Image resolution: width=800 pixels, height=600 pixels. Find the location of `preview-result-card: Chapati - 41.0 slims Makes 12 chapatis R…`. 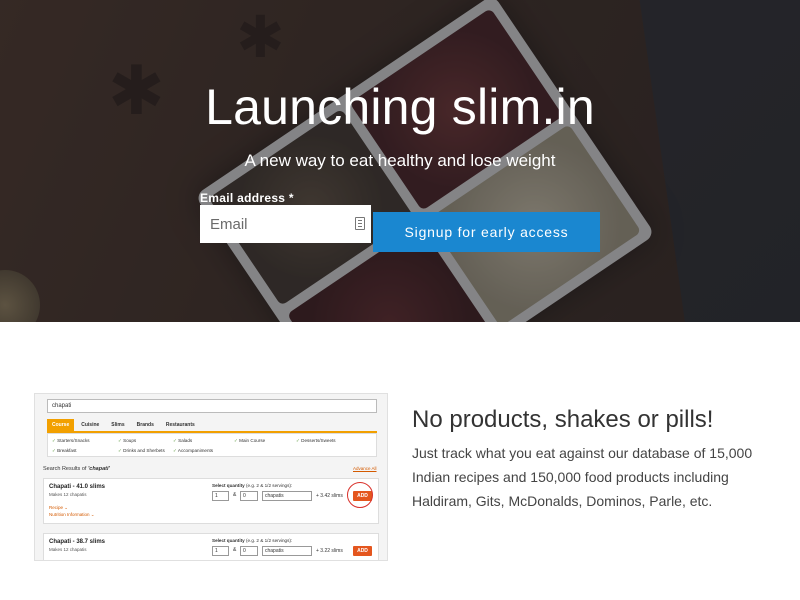

preview-result-card: Chapati - 41.0 slims Makes 12 chapatis R… is located at coordinates (211, 501).